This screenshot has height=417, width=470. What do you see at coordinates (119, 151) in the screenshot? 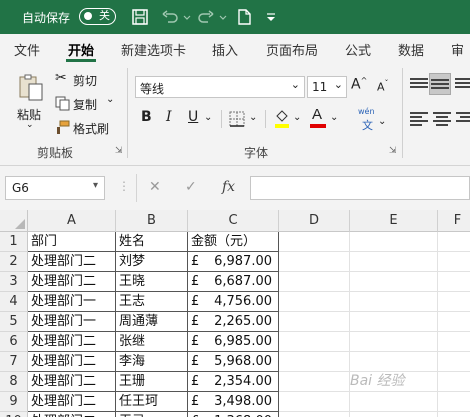
I see `clipboard-launcher-icon: ⇲` at bounding box center [119, 151].